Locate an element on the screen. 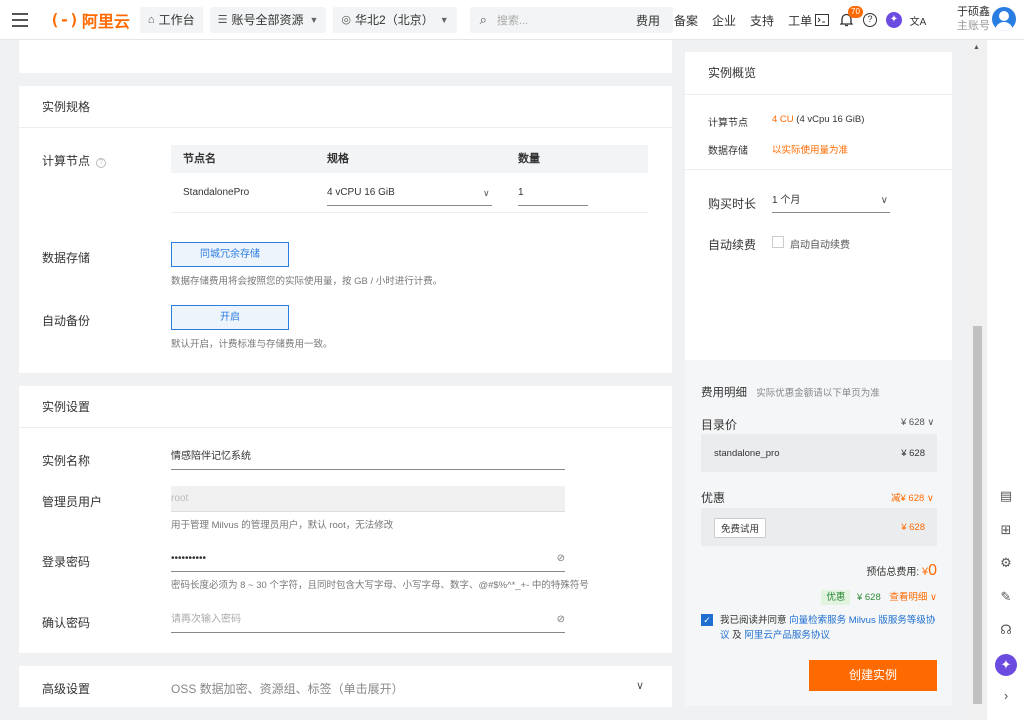 The height and width of the screenshot is (720, 1024). document-icon: ▤ is located at coordinates (1006, 496).